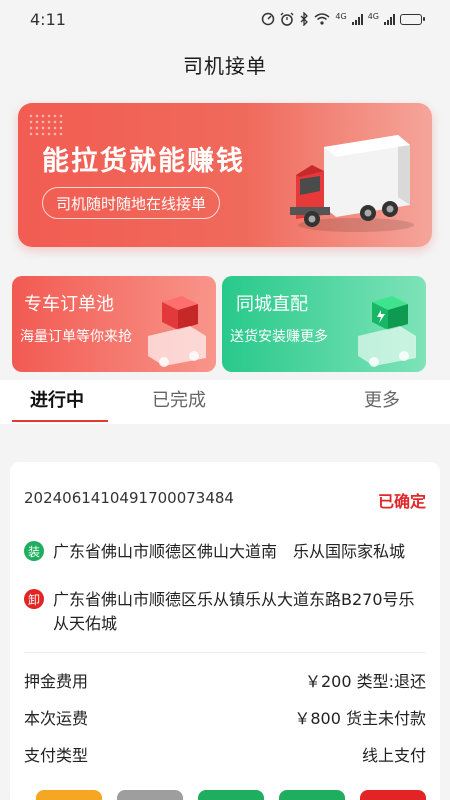  I want to click on speed-icon, so click(268, 19).